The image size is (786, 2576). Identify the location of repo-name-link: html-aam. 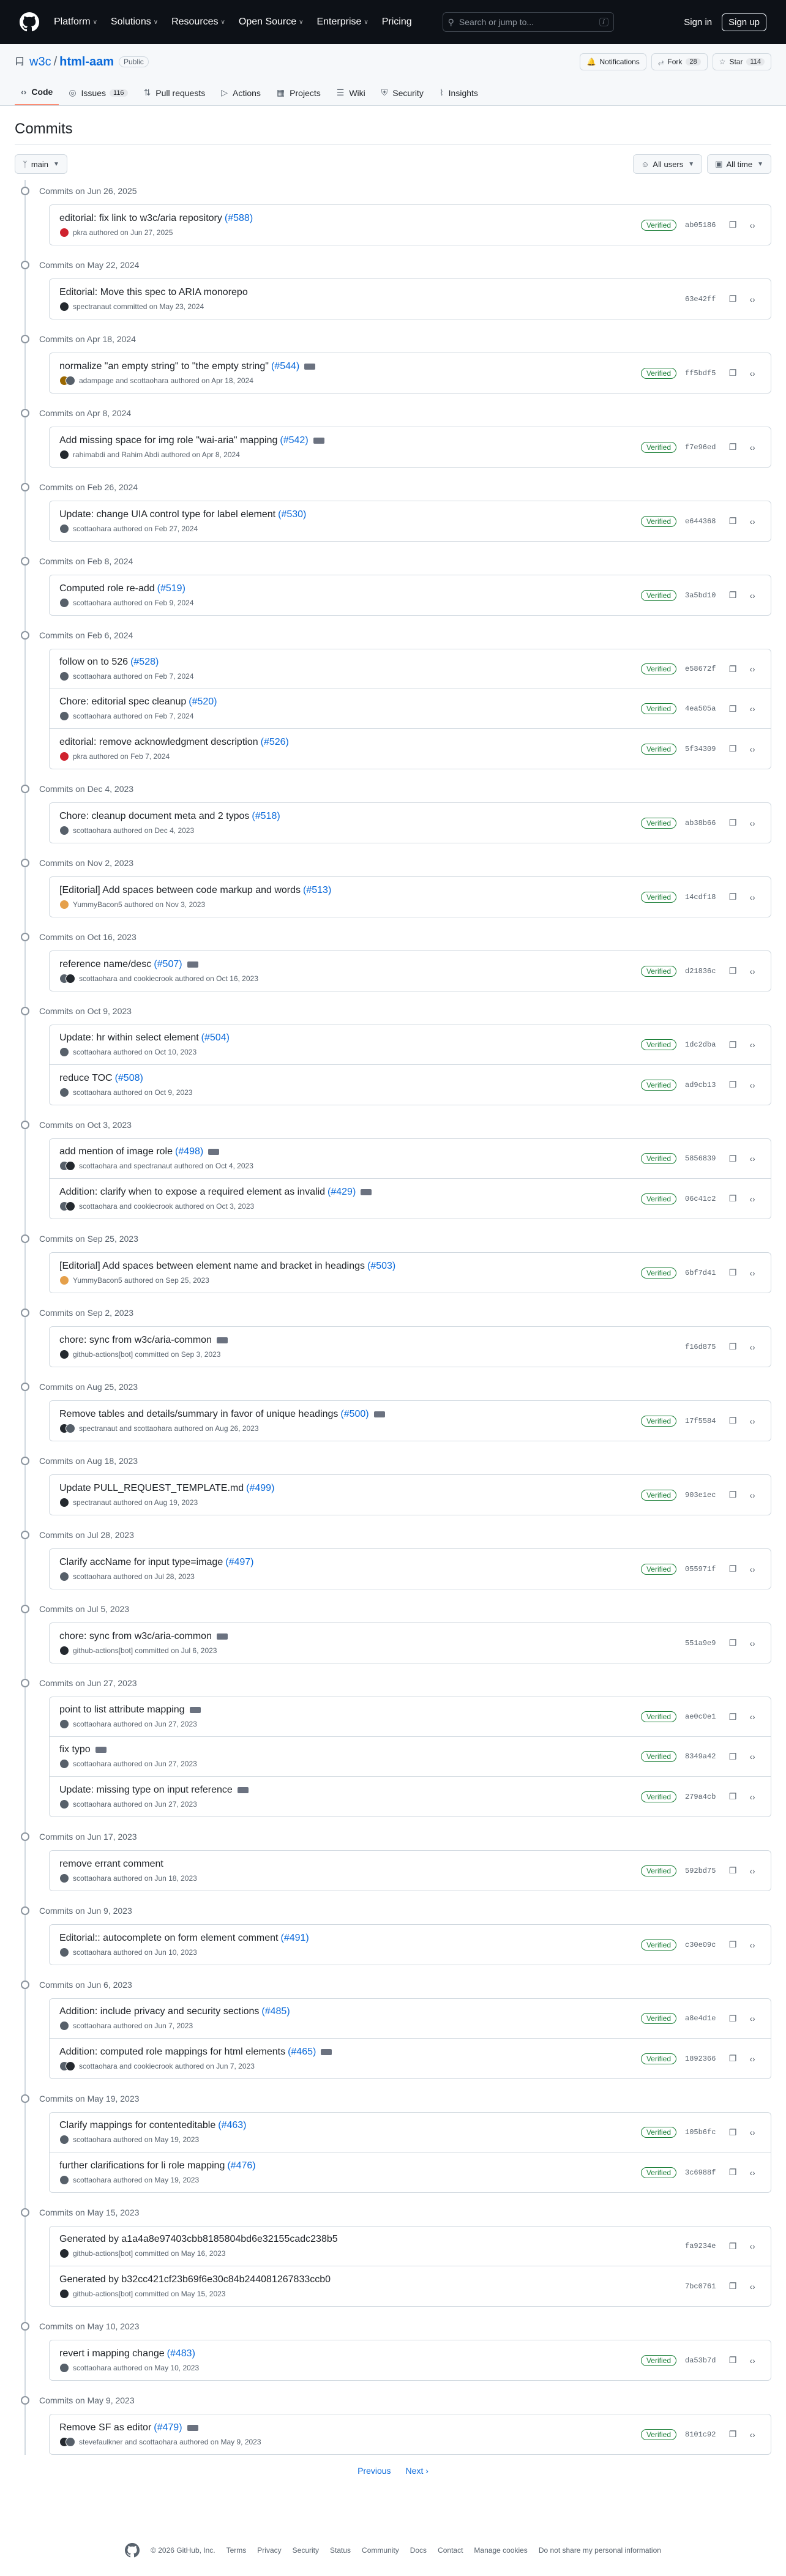
(86, 62).